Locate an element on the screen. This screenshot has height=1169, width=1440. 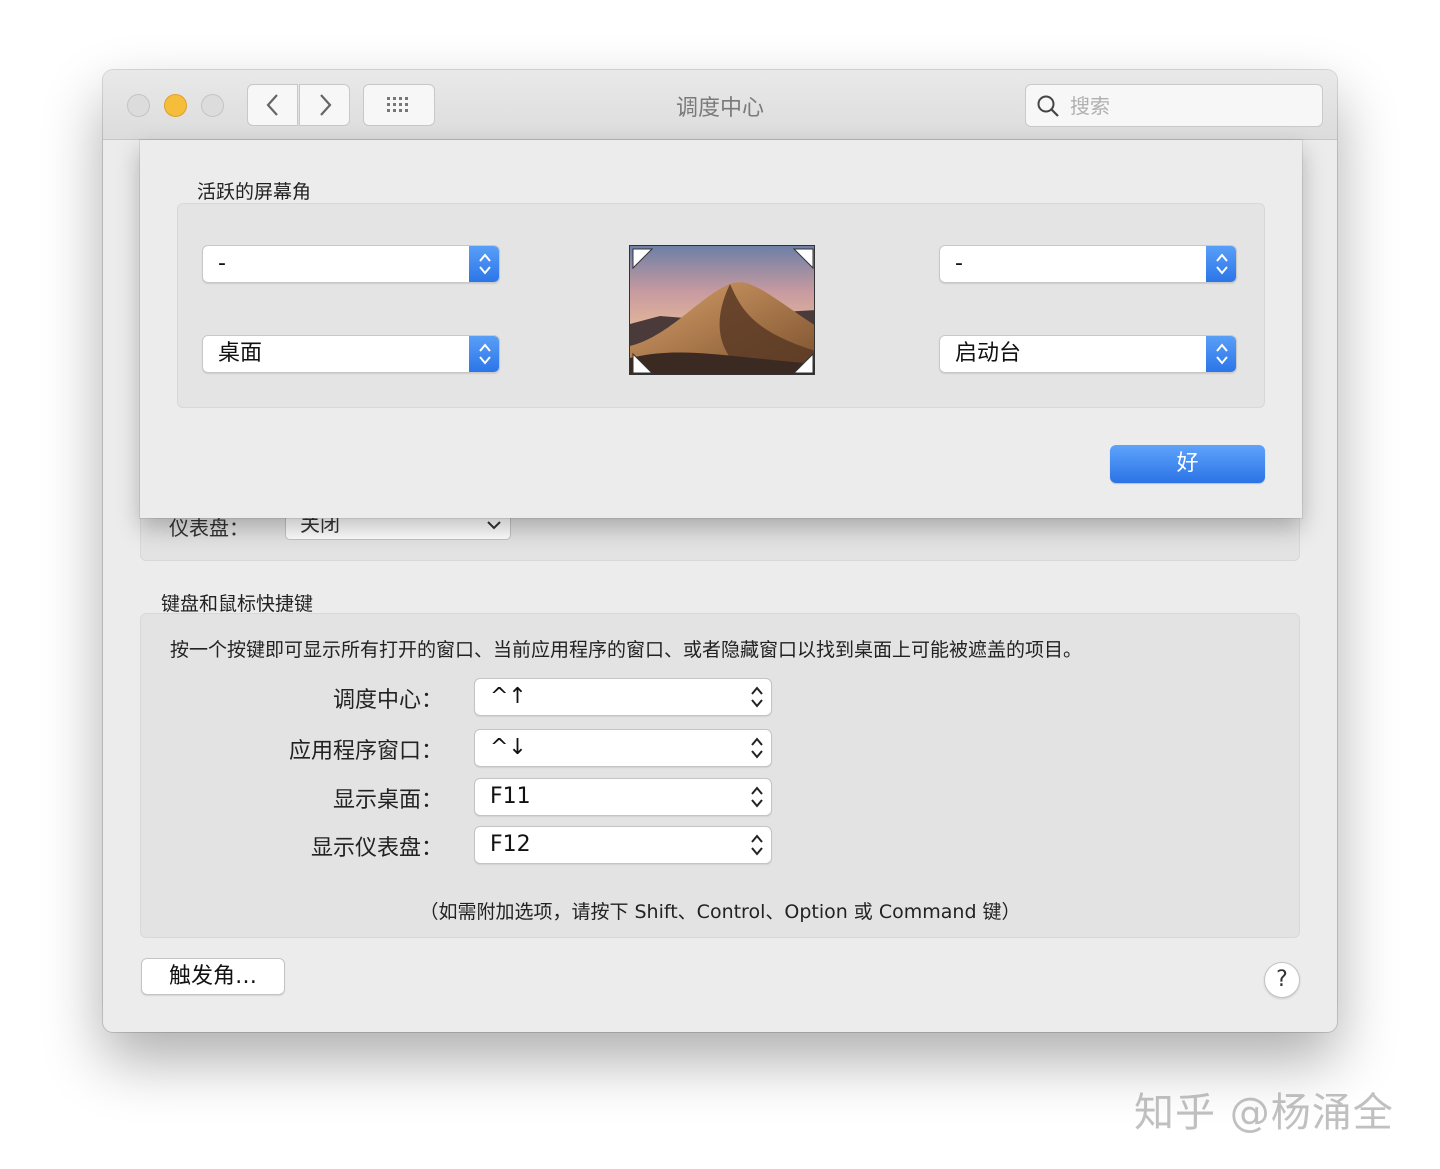
bottom-left-corner-value: 桌面 is located at coordinates (240, 353).